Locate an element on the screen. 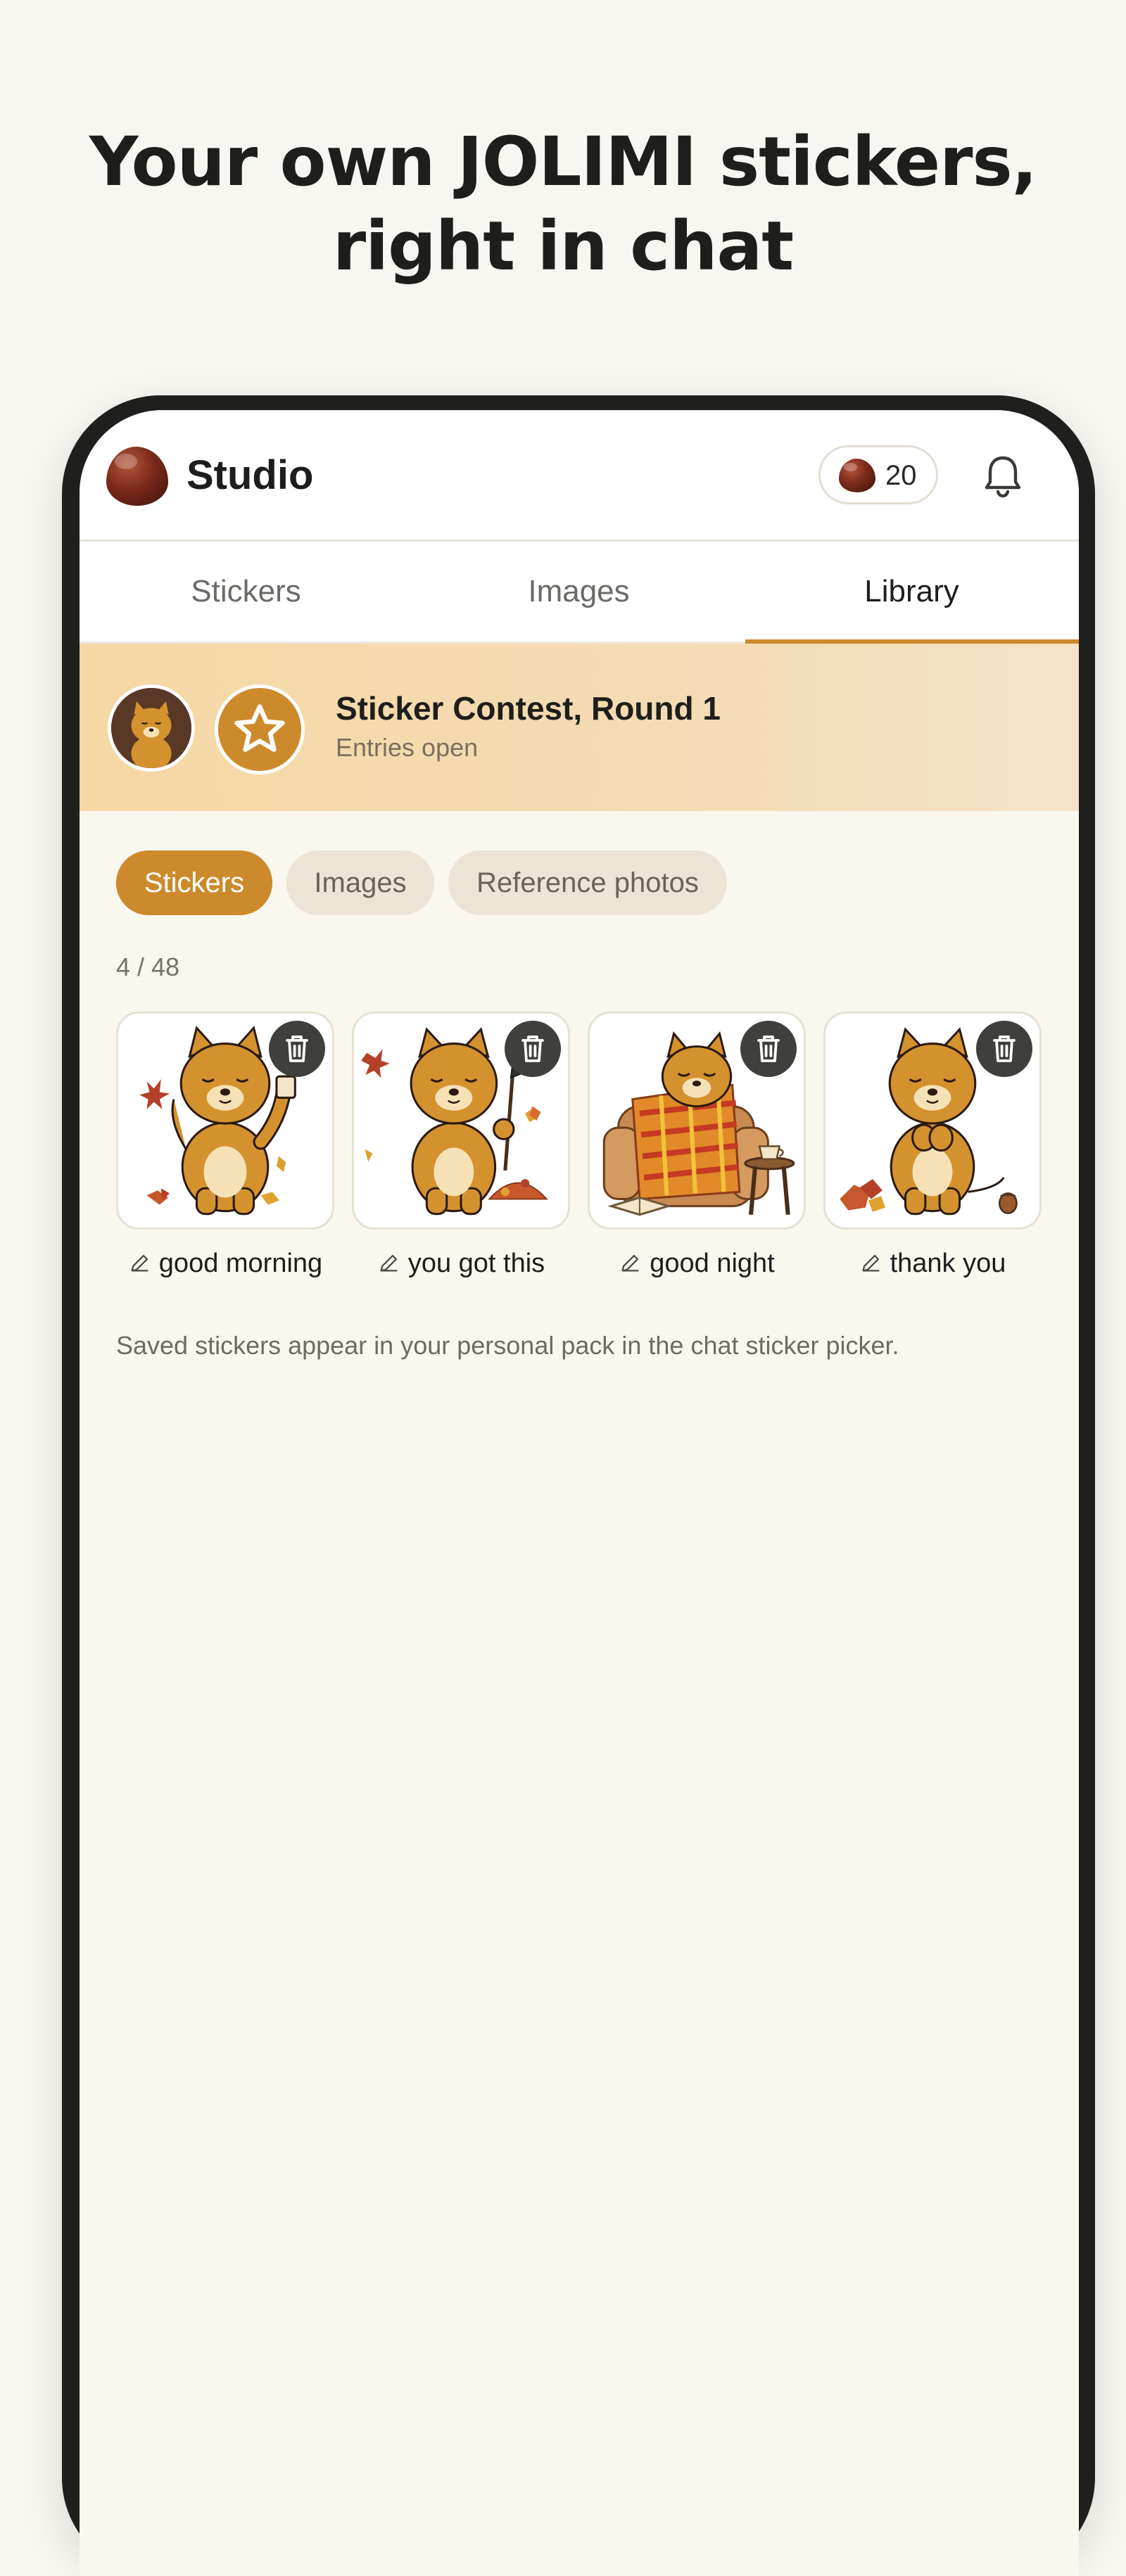 This screenshot has width=1126, height=2576. coin-balance: 20 is located at coordinates (878, 474).